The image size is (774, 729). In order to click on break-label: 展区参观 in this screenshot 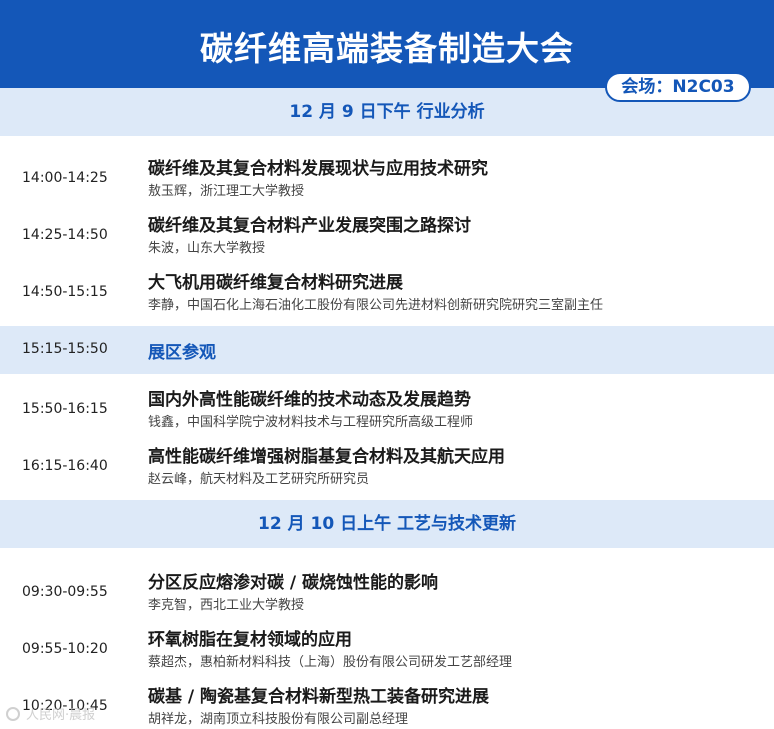, I will do `click(182, 353)`.